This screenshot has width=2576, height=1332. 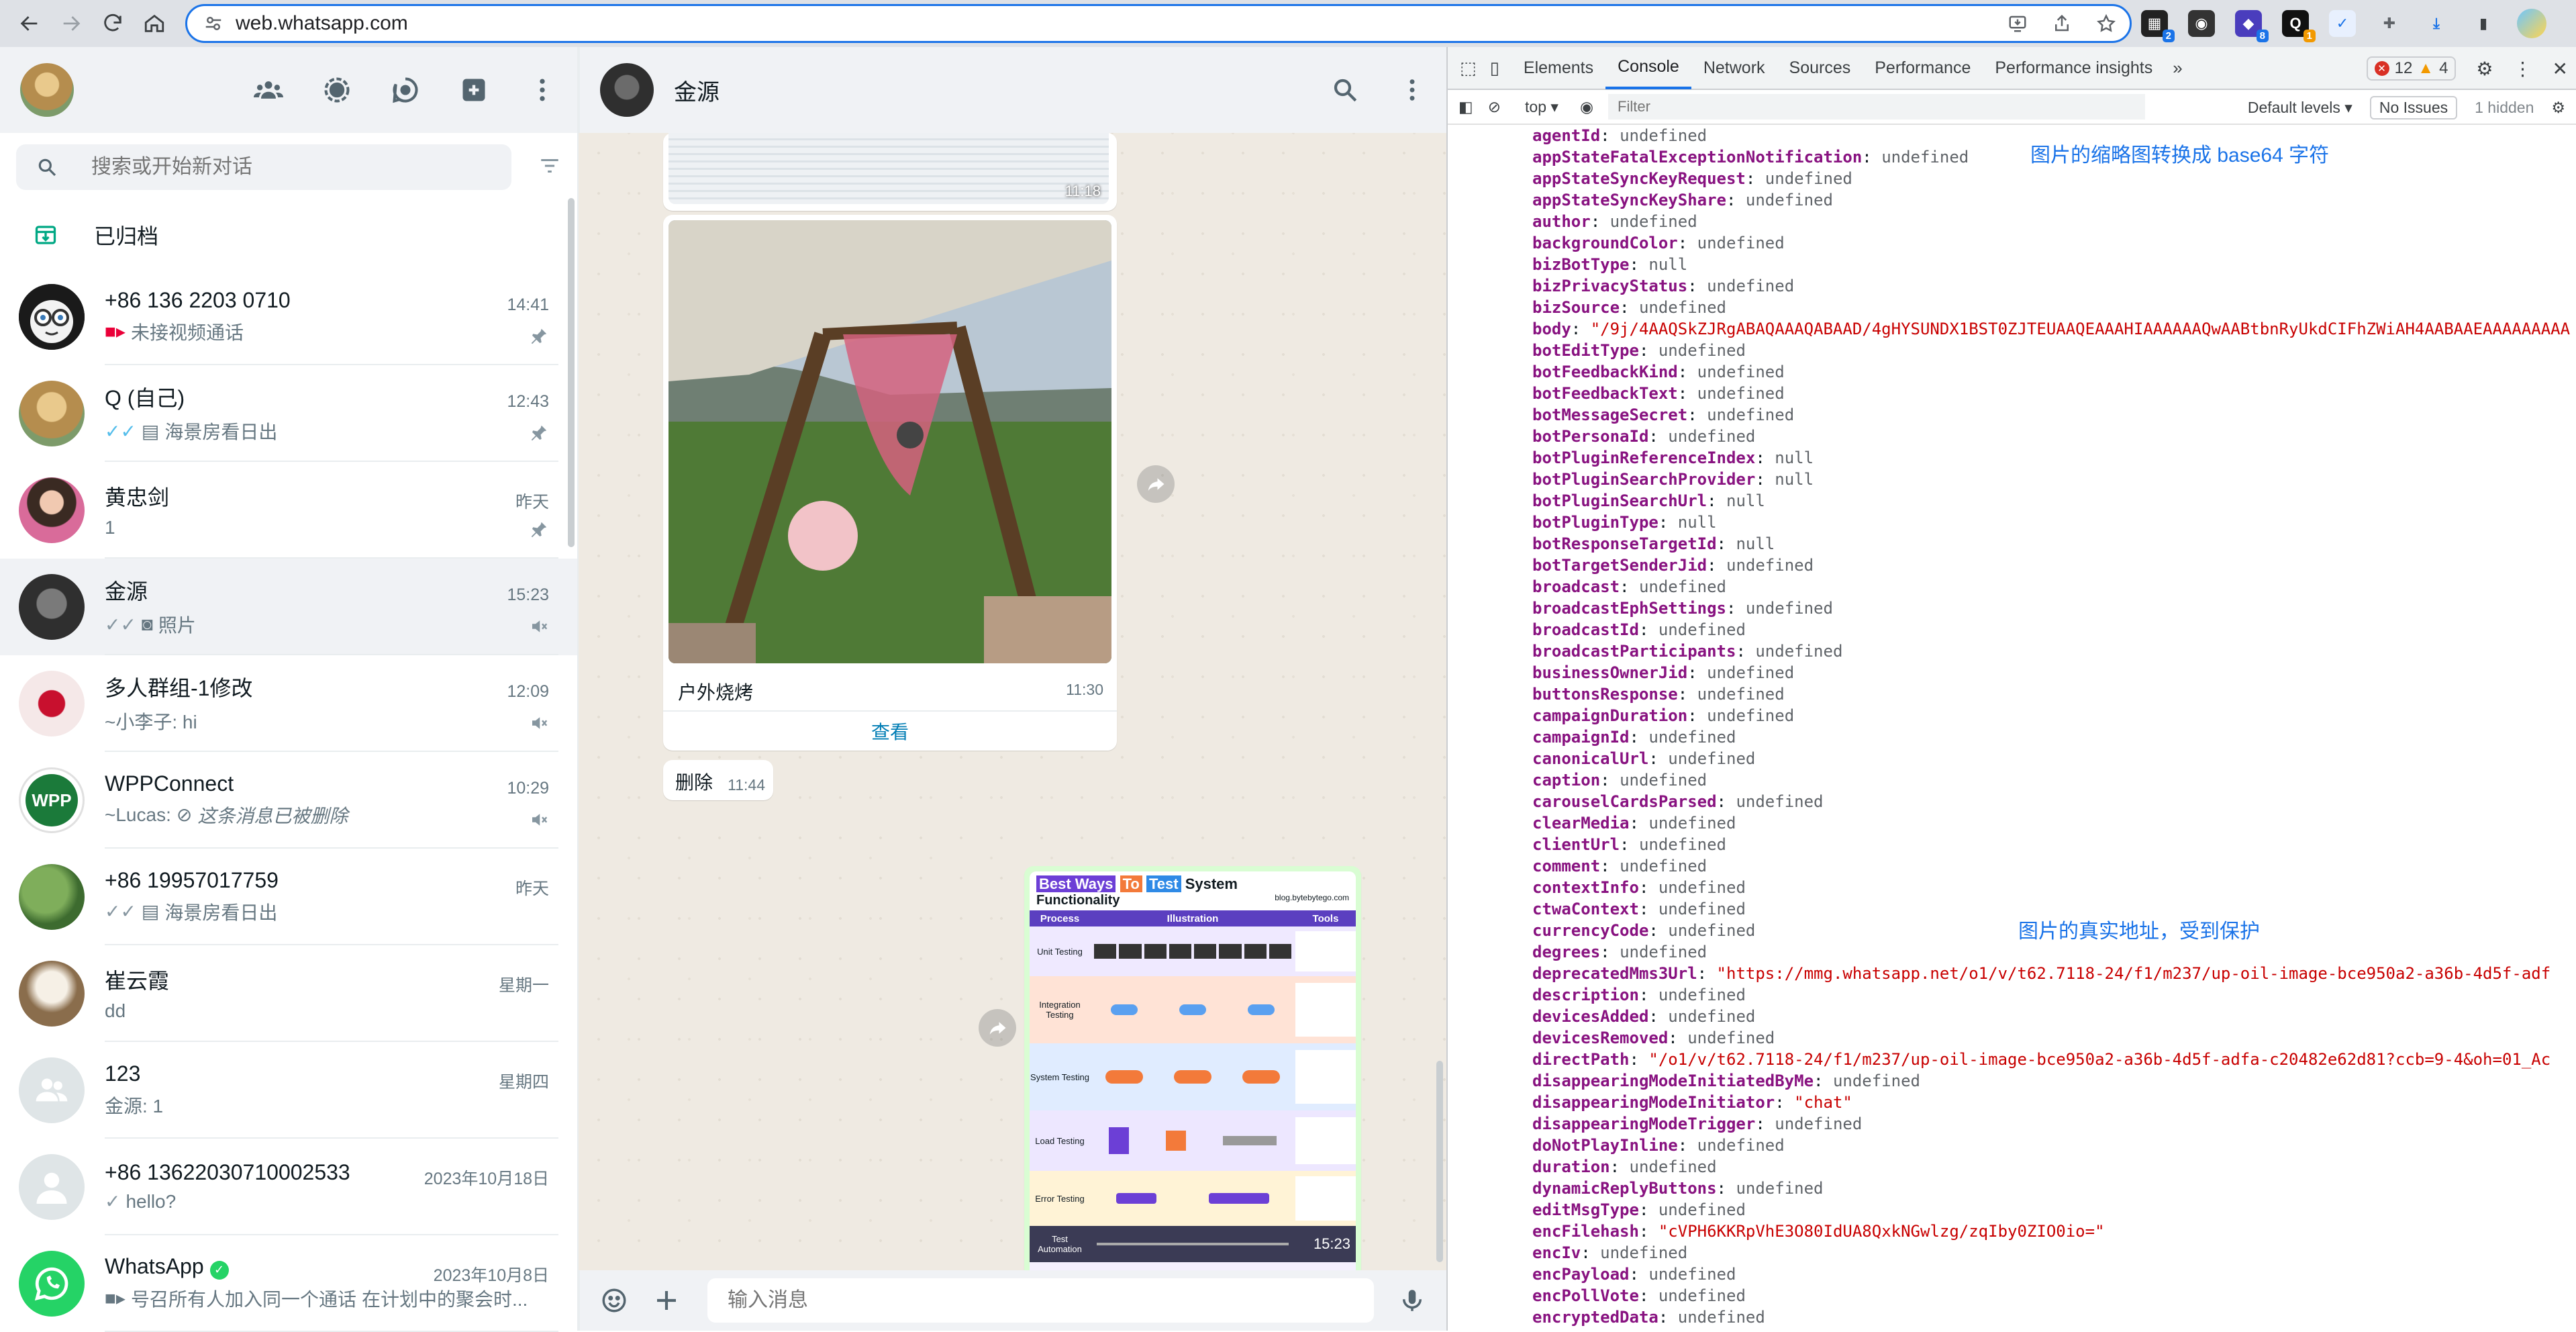 What do you see at coordinates (1619, 135) in the screenshot?
I see `console-line: agentId: undefined` at bounding box center [1619, 135].